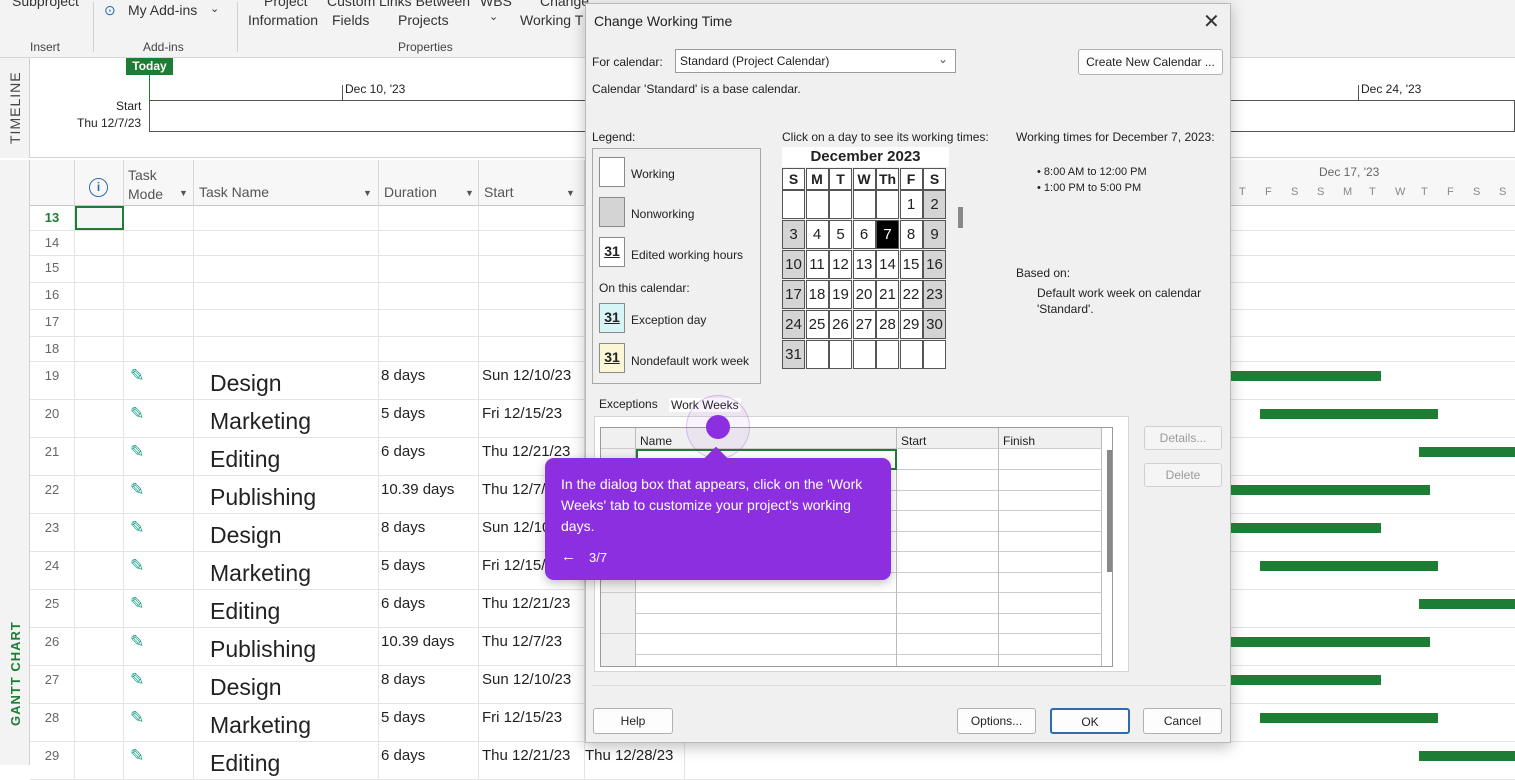 This screenshot has height=780, width=1515. I want to click on help-button: Help, so click(633, 721).